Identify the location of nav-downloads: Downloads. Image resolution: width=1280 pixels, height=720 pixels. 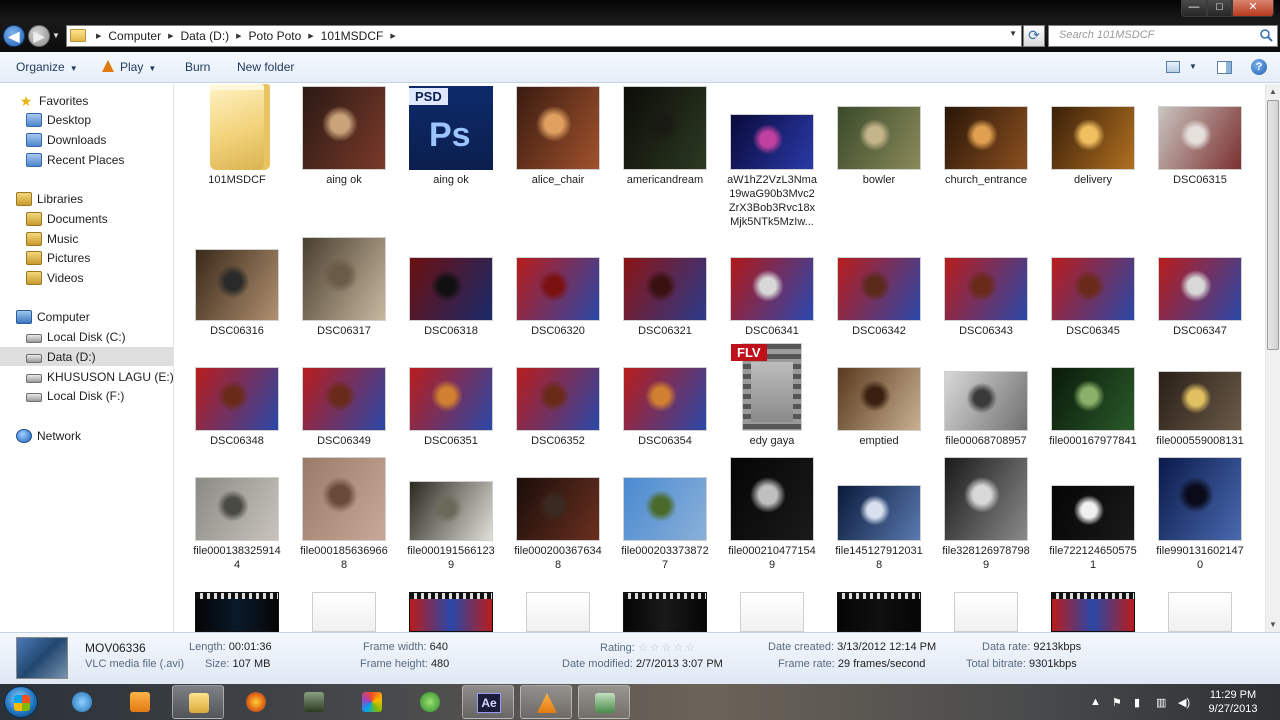
(66, 139).